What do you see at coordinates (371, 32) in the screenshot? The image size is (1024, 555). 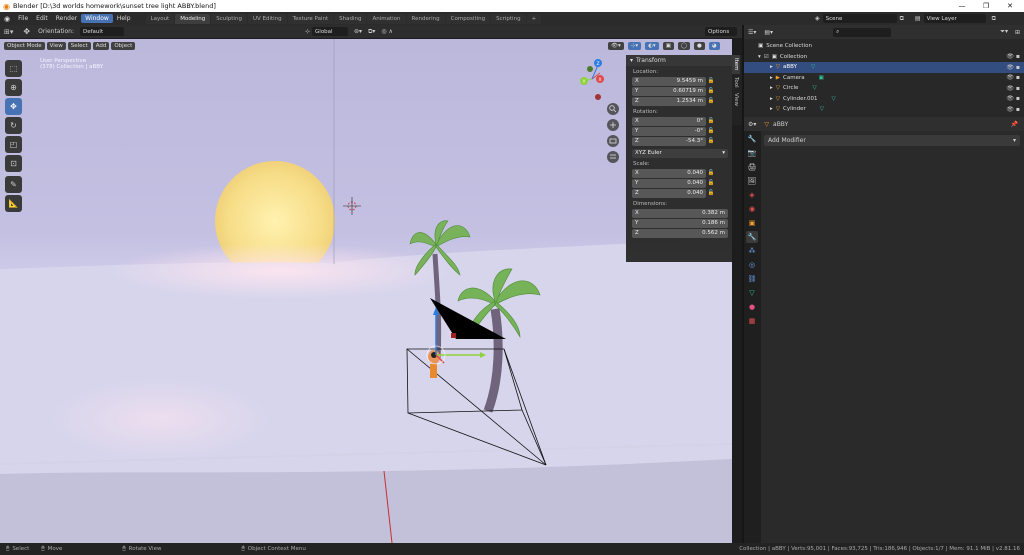 I see `snap-icon: ⧉▾` at bounding box center [371, 32].